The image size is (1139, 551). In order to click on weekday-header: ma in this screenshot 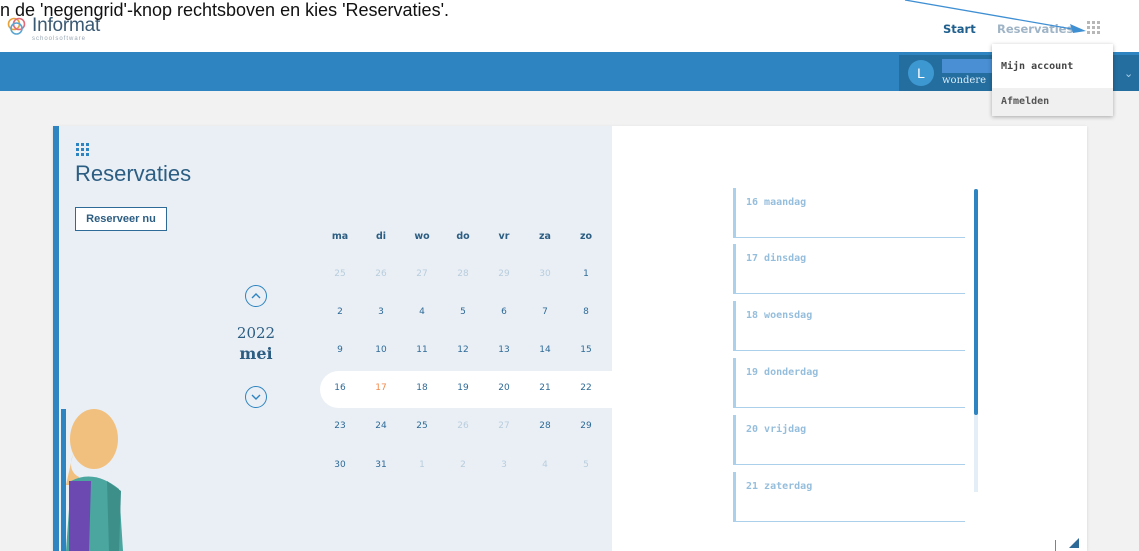, I will do `click(340, 236)`.